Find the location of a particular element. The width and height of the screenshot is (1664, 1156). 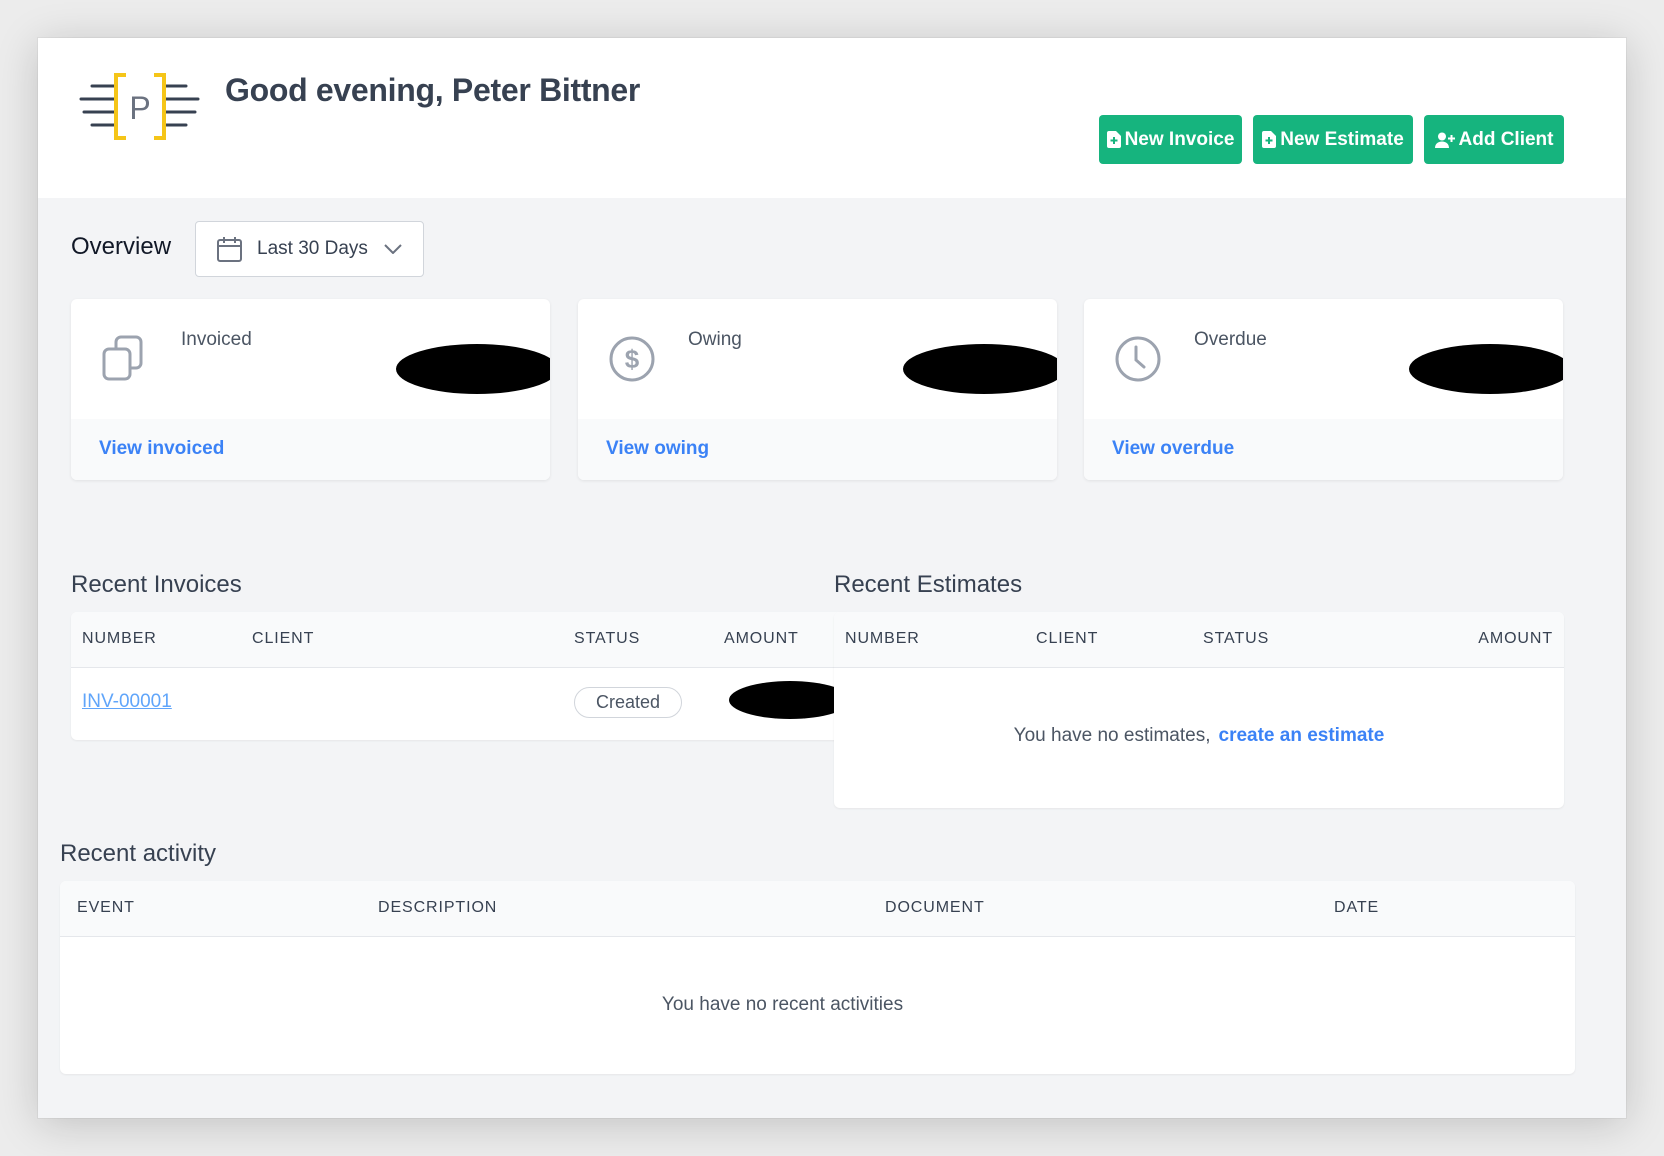

view-overdue-link: View overdue is located at coordinates (1173, 449).